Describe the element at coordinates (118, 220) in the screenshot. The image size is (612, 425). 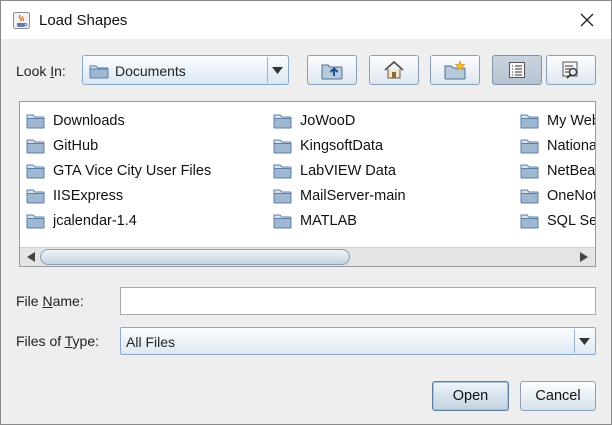
I see `list-item: jcalendar-1.4` at that location.